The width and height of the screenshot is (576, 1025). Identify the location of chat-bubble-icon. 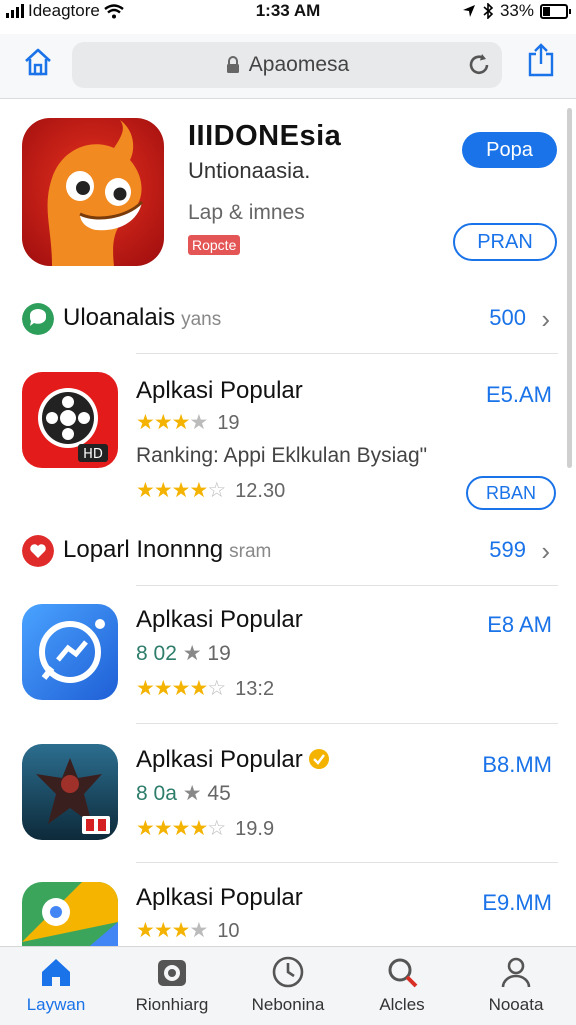
(38, 319).